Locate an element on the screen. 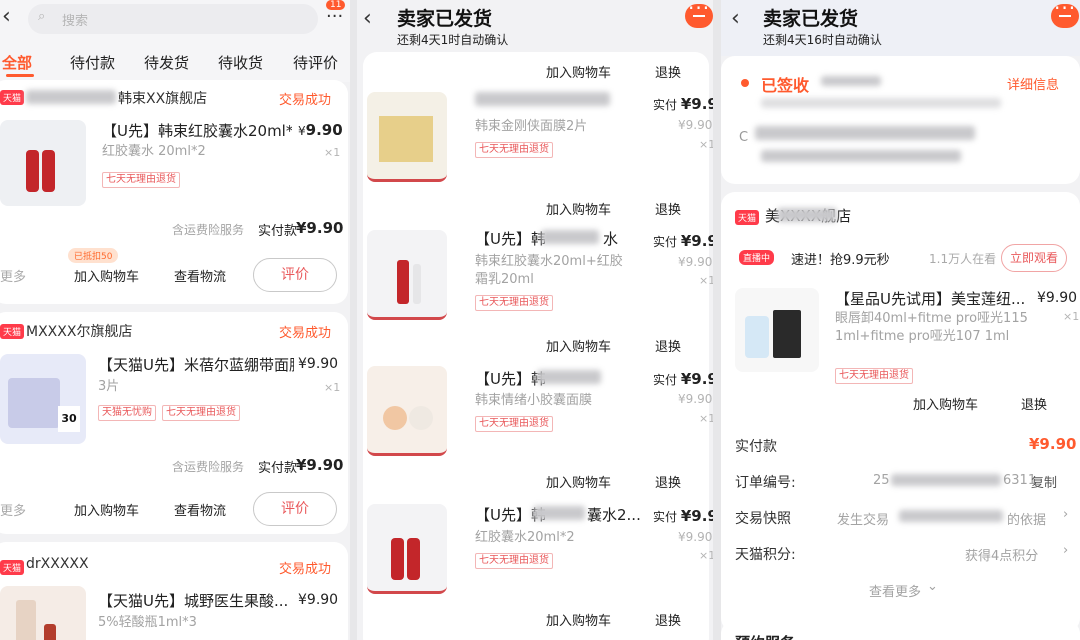 The width and height of the screenshot is (1080, 640). copy-button: 复制 is located at coordinates (1044, 481).